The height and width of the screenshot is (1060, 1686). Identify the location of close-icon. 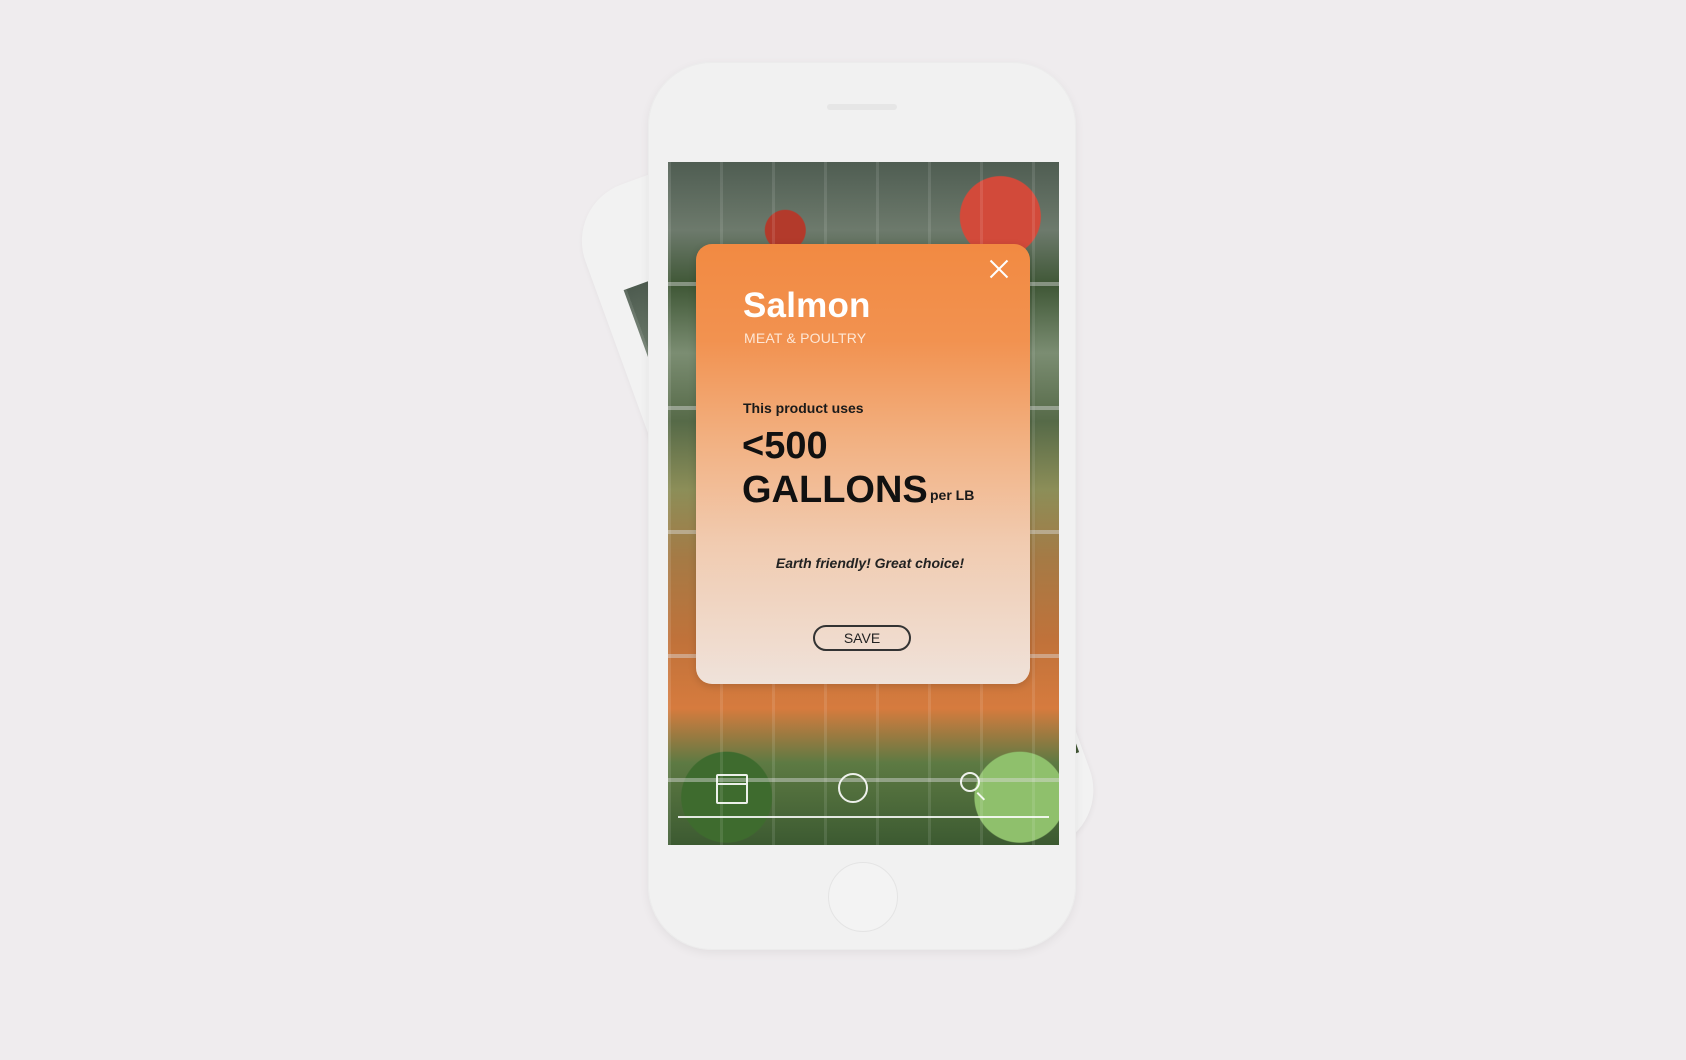
(999, 269).